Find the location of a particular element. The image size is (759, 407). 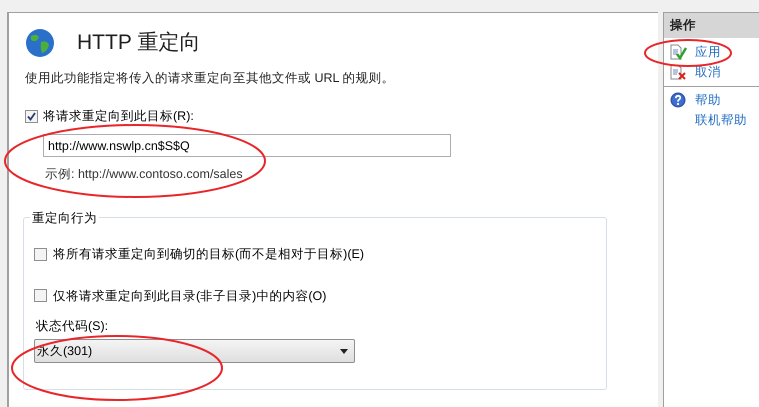

field-label: 状态代码(S): is located at coordinates (73, 327).